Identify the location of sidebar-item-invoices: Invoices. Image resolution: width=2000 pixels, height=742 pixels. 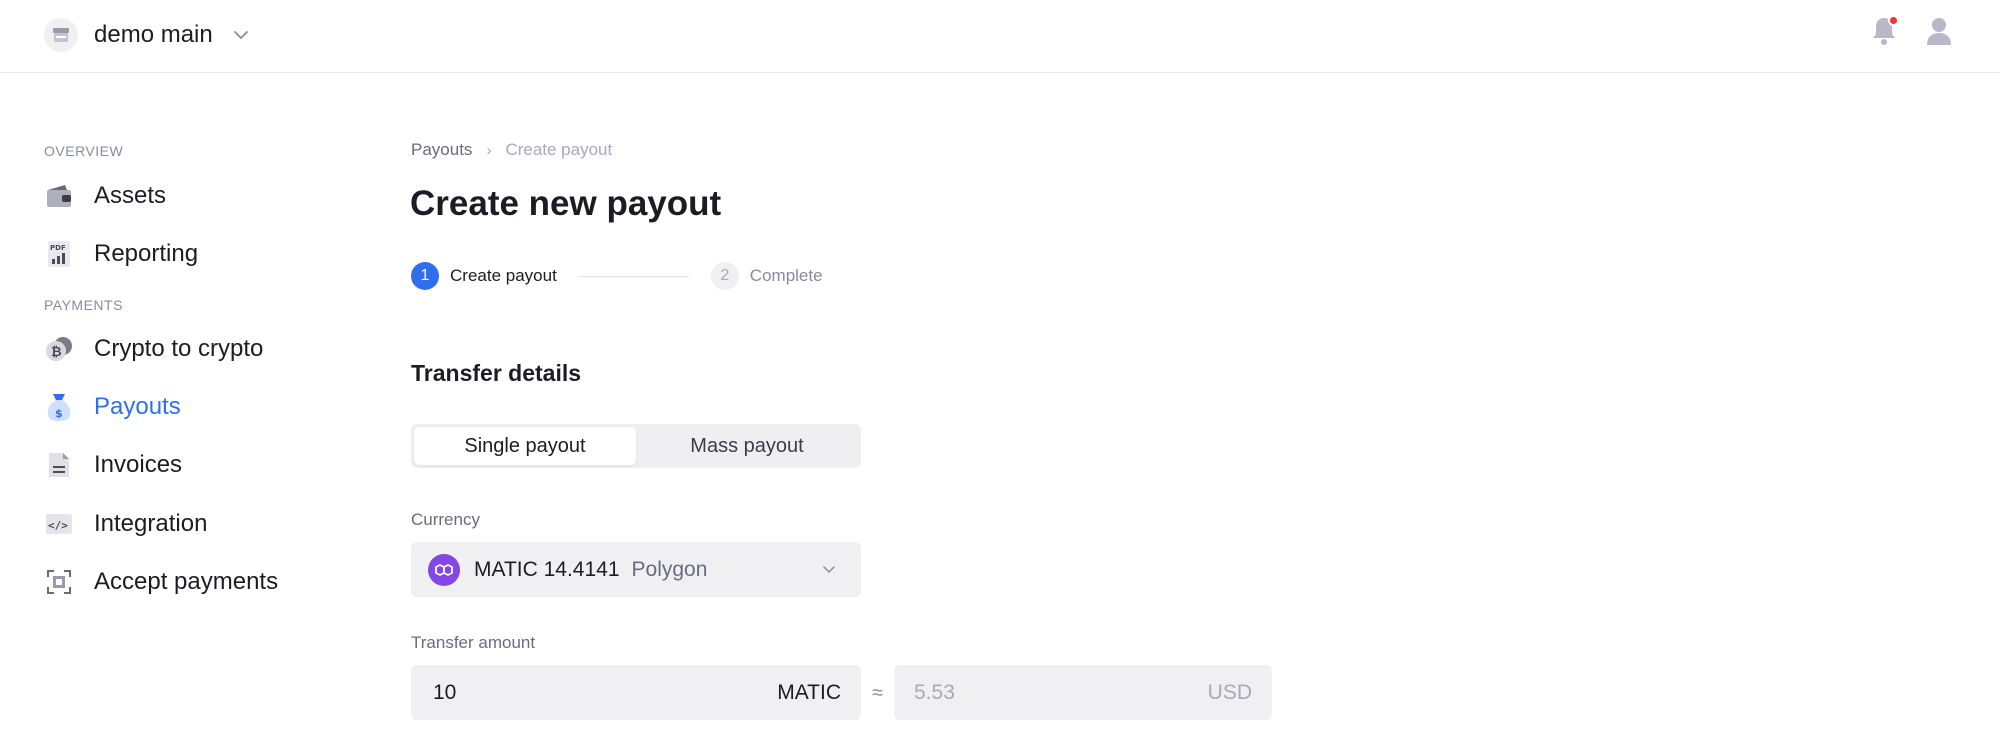
(113, 465).